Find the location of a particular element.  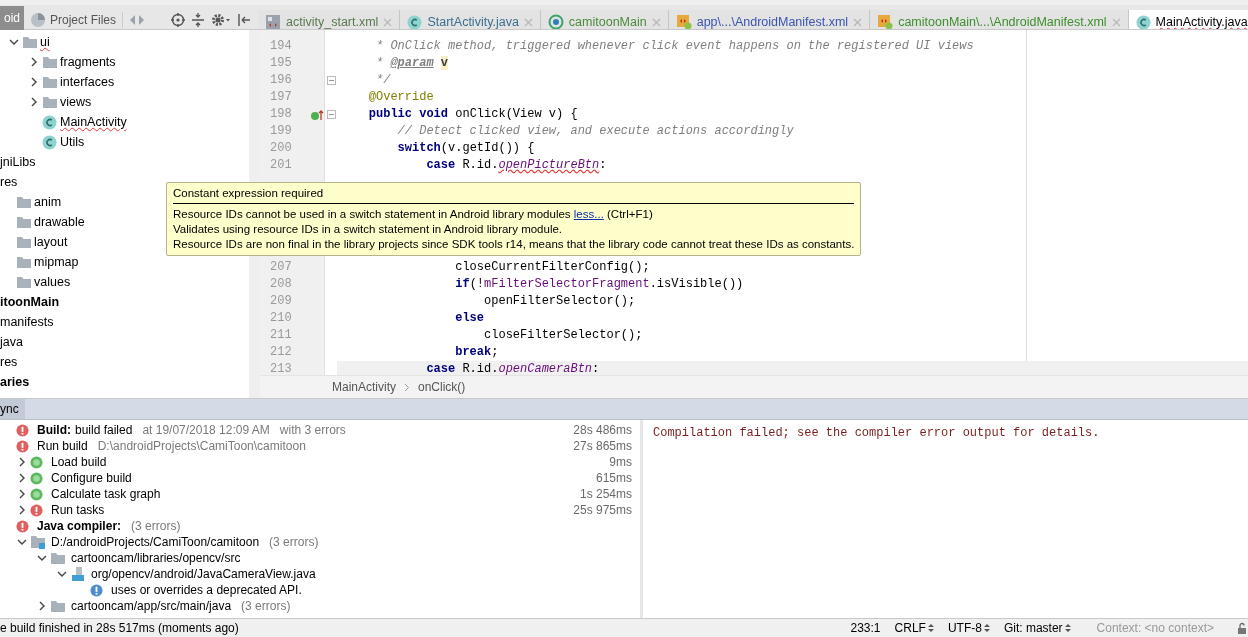

info-icon is located at coordinates (96, 590).